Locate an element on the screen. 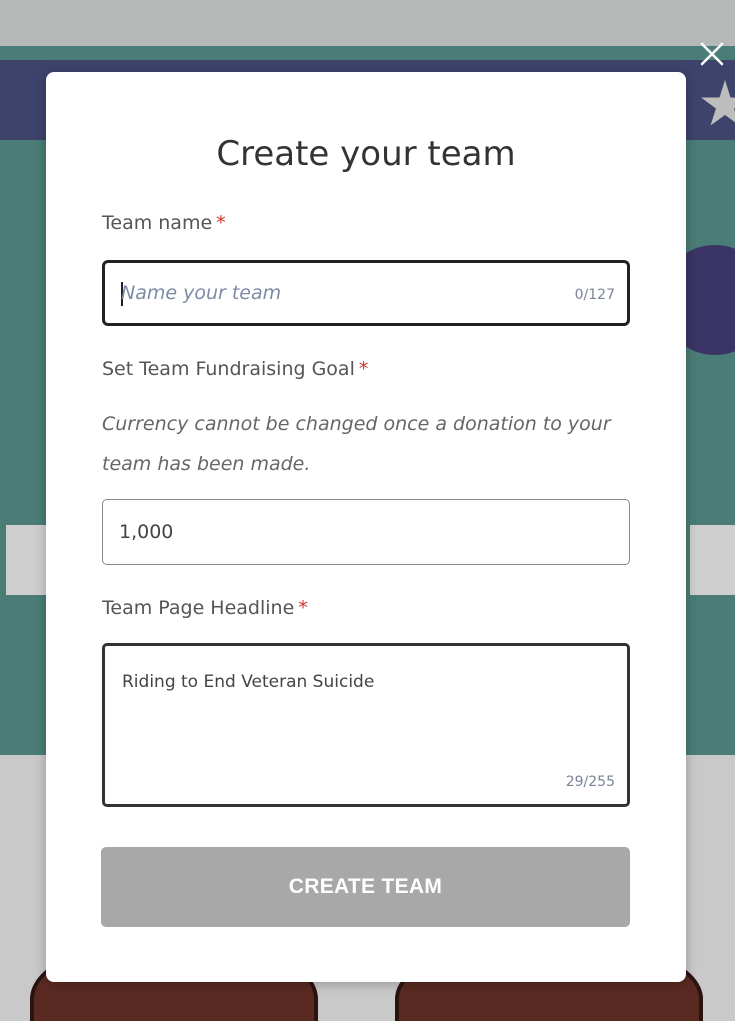  headline-field: Riding to End Veteran Suicide 29/255 is located at coordinates (366, 725).